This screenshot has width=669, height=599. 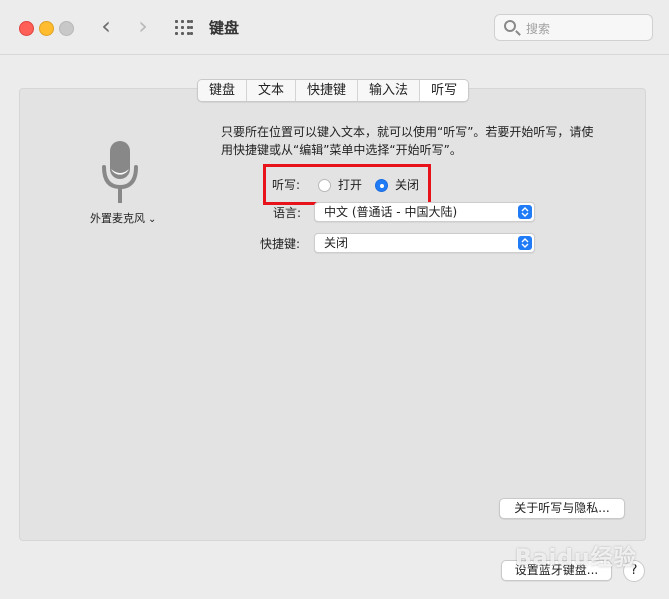 What do you see at coordinates (106, 26) in the screenshot?
I see `chevron-left-icon: ‹` at bounding box center [106, 26].